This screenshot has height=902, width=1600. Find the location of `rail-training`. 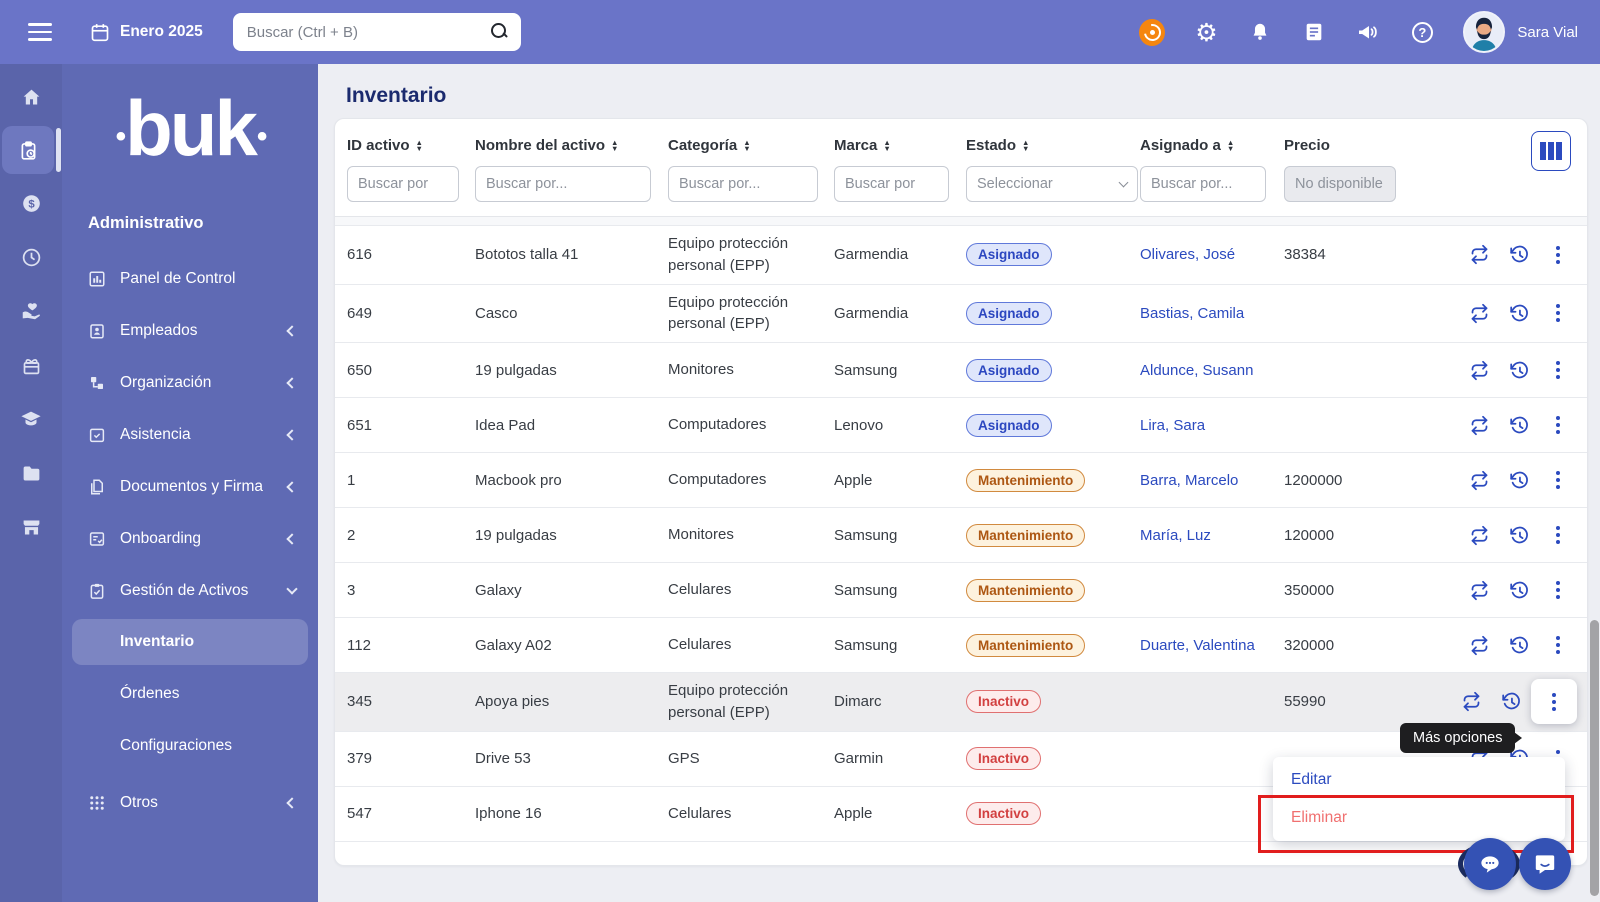

rail-training is located at coordinates (31, 419).